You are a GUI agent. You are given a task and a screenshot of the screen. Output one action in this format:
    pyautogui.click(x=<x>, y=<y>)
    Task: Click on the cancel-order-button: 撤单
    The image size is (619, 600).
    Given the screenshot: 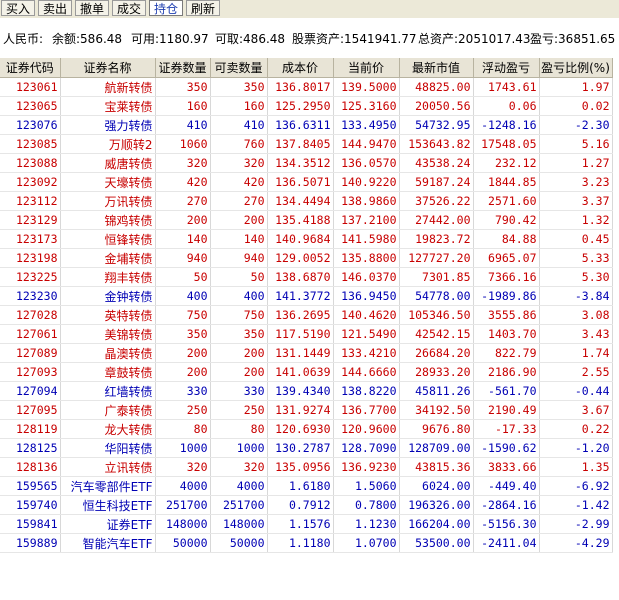 What is the action you would take?
    pyautogui.click(x=92, y=8)
    